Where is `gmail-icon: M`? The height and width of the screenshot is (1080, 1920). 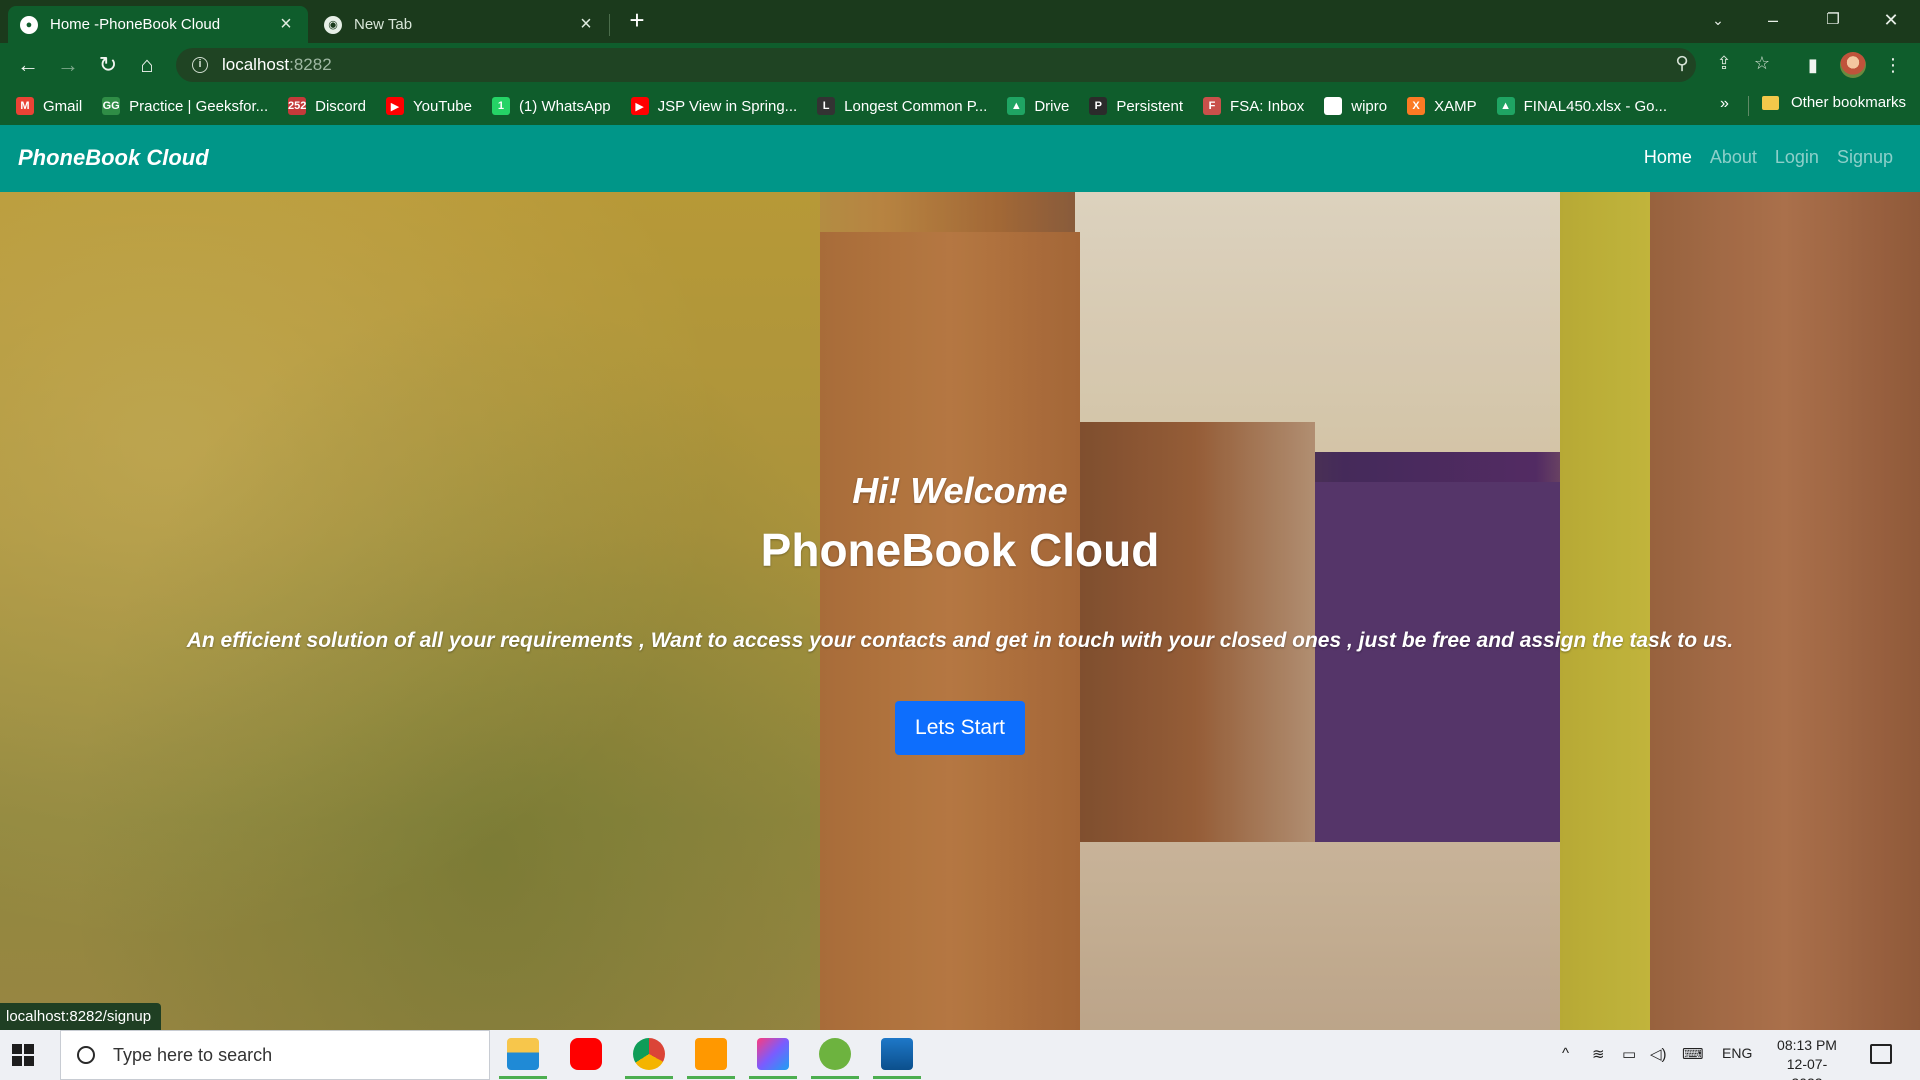
gmail-icon: M is located at coordinates (25, 106).